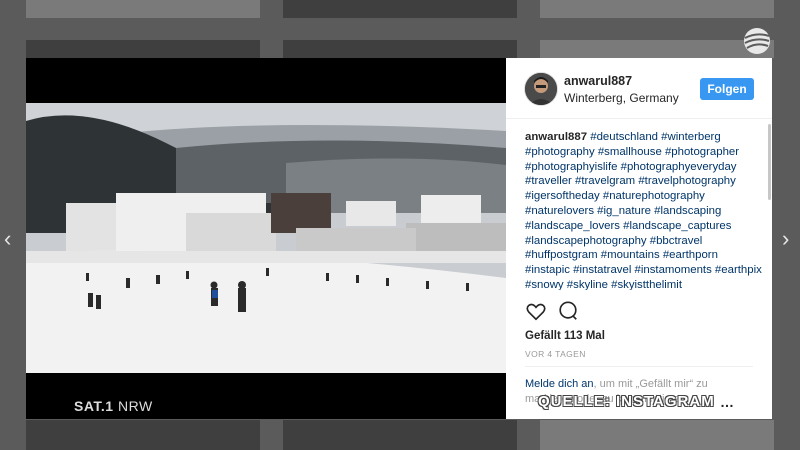 The width and height of the screenshot is (800, 450). I want to click on follow-button: Folgen, so click(727, 89).